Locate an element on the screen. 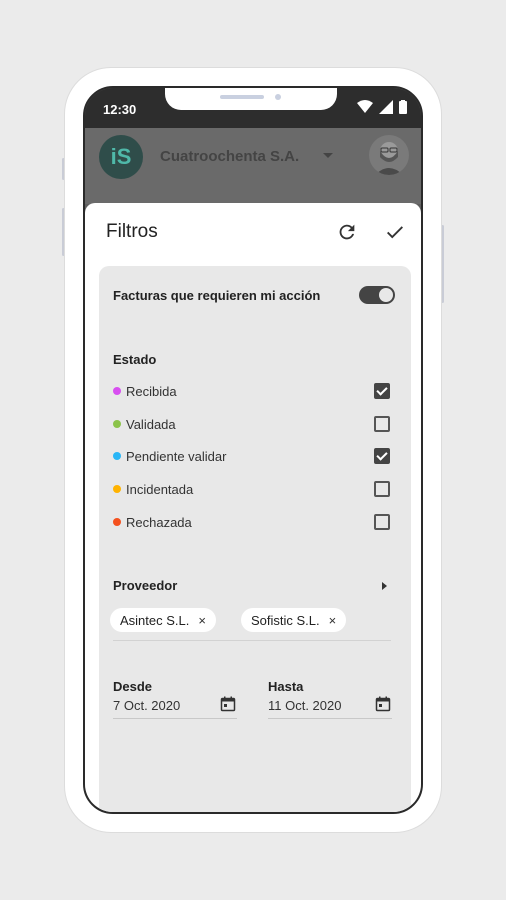 The height and width of the screenshot is (900, 506). speaker-grille is located at coordinates (242, 97).